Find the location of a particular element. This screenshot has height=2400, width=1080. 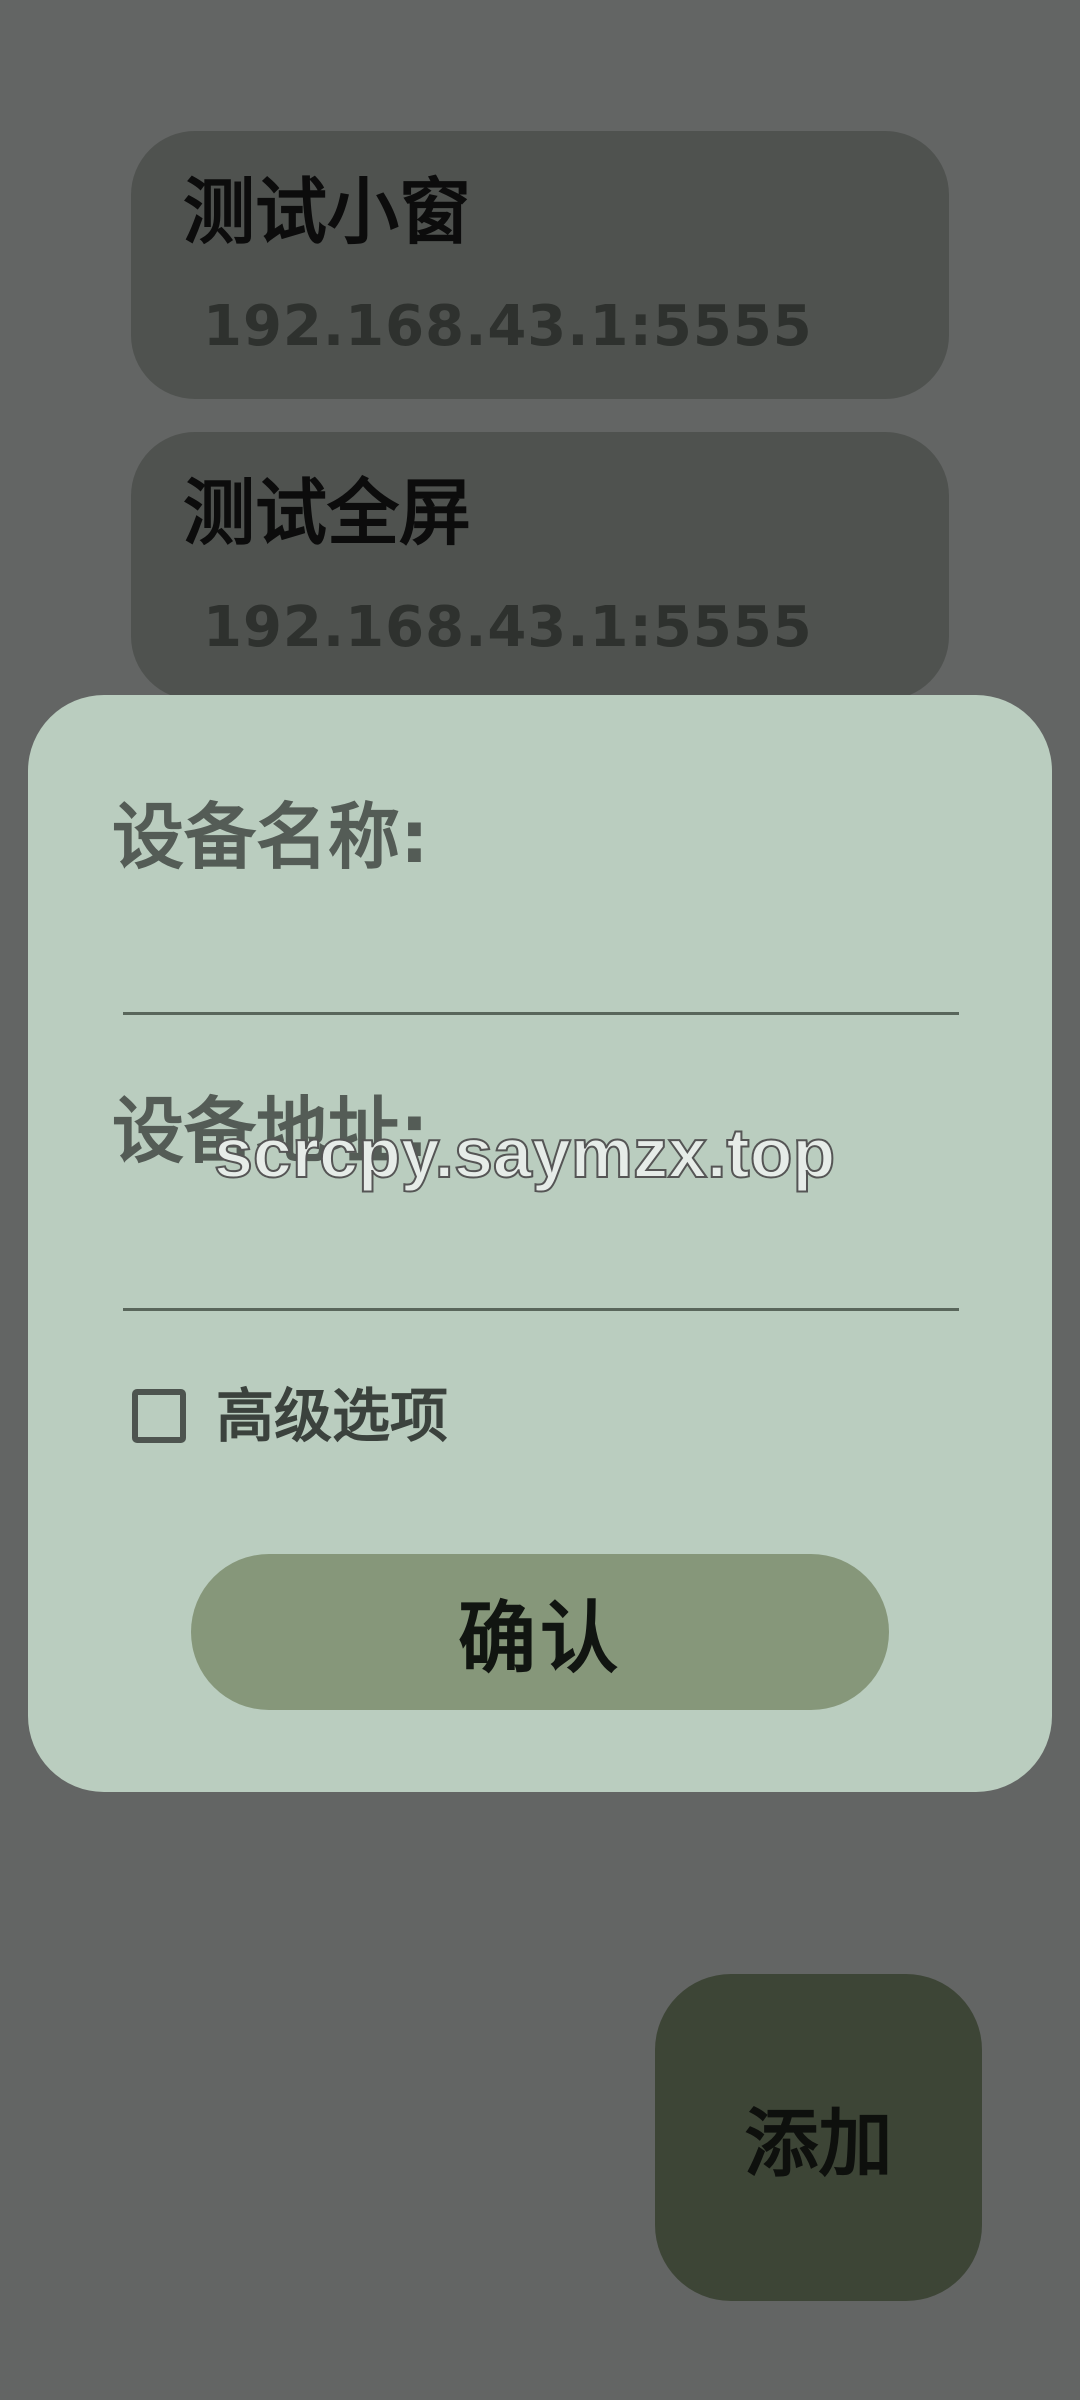

device-name: 测试小窗 is located at coordinates (327, 212).